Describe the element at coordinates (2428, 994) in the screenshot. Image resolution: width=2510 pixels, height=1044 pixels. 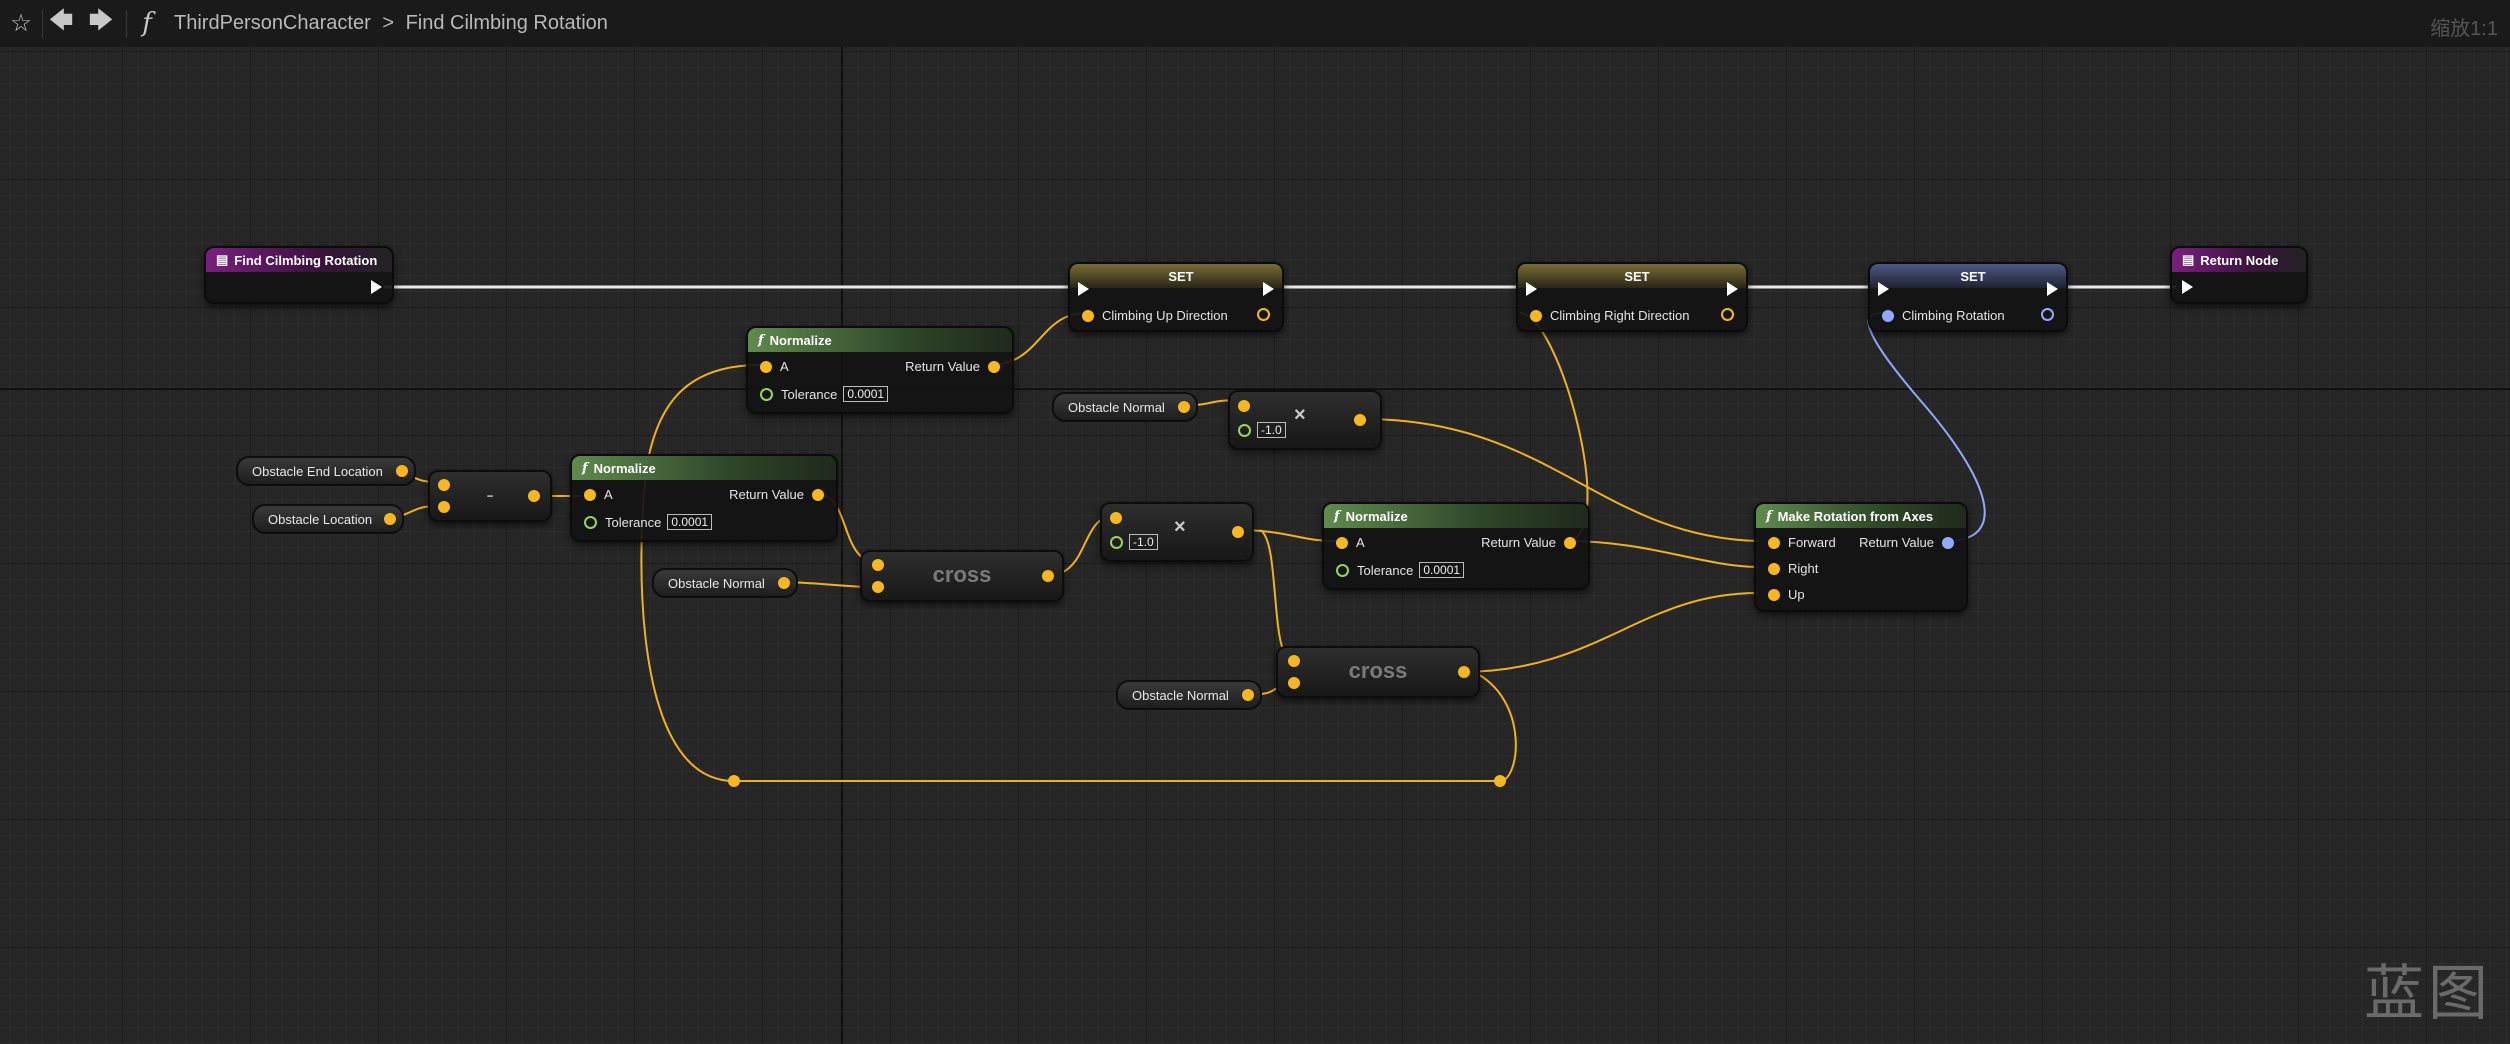
I see `blueprint-watermark: 蓝图` at that location.